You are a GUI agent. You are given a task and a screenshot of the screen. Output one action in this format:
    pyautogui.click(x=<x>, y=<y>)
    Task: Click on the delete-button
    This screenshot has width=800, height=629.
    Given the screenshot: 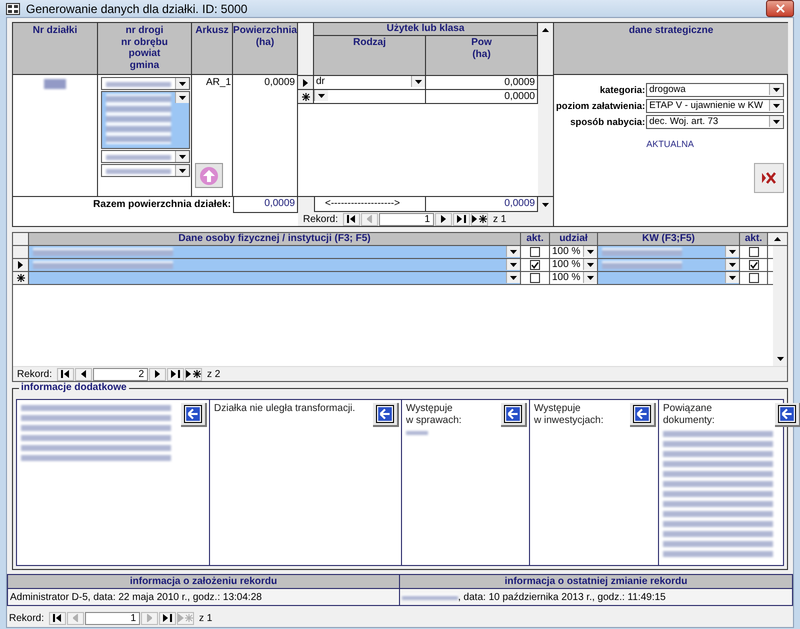 What is the action you would take?
    pyautogui.click(x=769, y=178)
    